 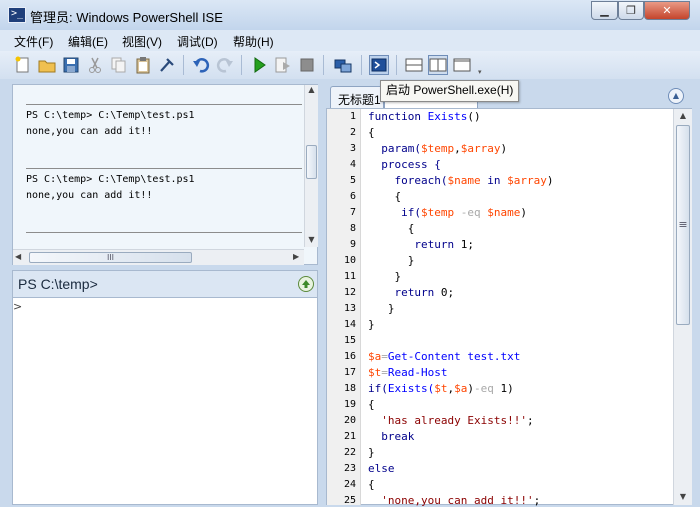 I want to click on code-token: foreach(, so click(x=408, y=180).